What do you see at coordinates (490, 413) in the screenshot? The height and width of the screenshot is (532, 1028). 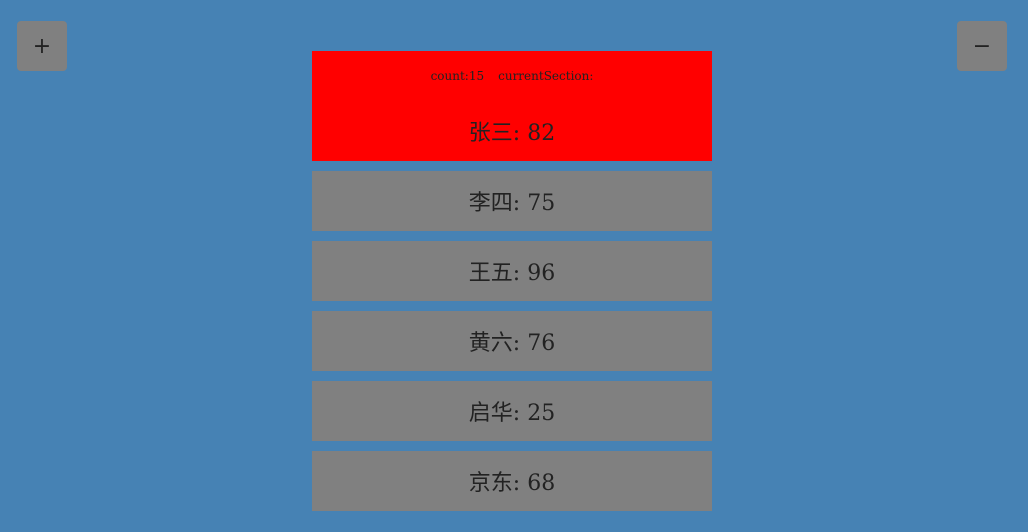 I see `list-item-name: 启华` at bounding box center [490, 413].